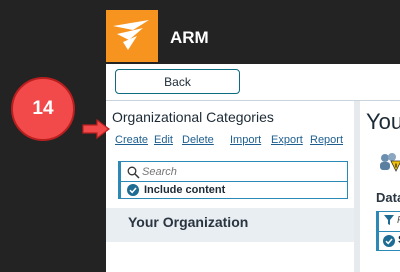 The width and height of the screenshot is (400, 272). Describe the element at coordinates (227, 191) in the screenshot. I see `include-content-toggle: Include content` at that location.